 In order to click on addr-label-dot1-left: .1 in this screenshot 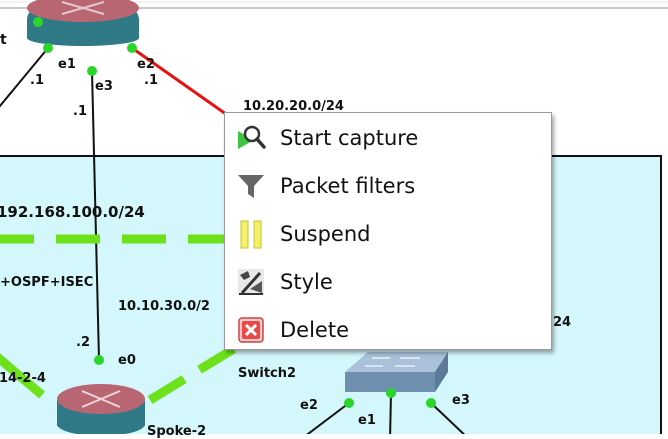, I will do `click(37, 80)`.